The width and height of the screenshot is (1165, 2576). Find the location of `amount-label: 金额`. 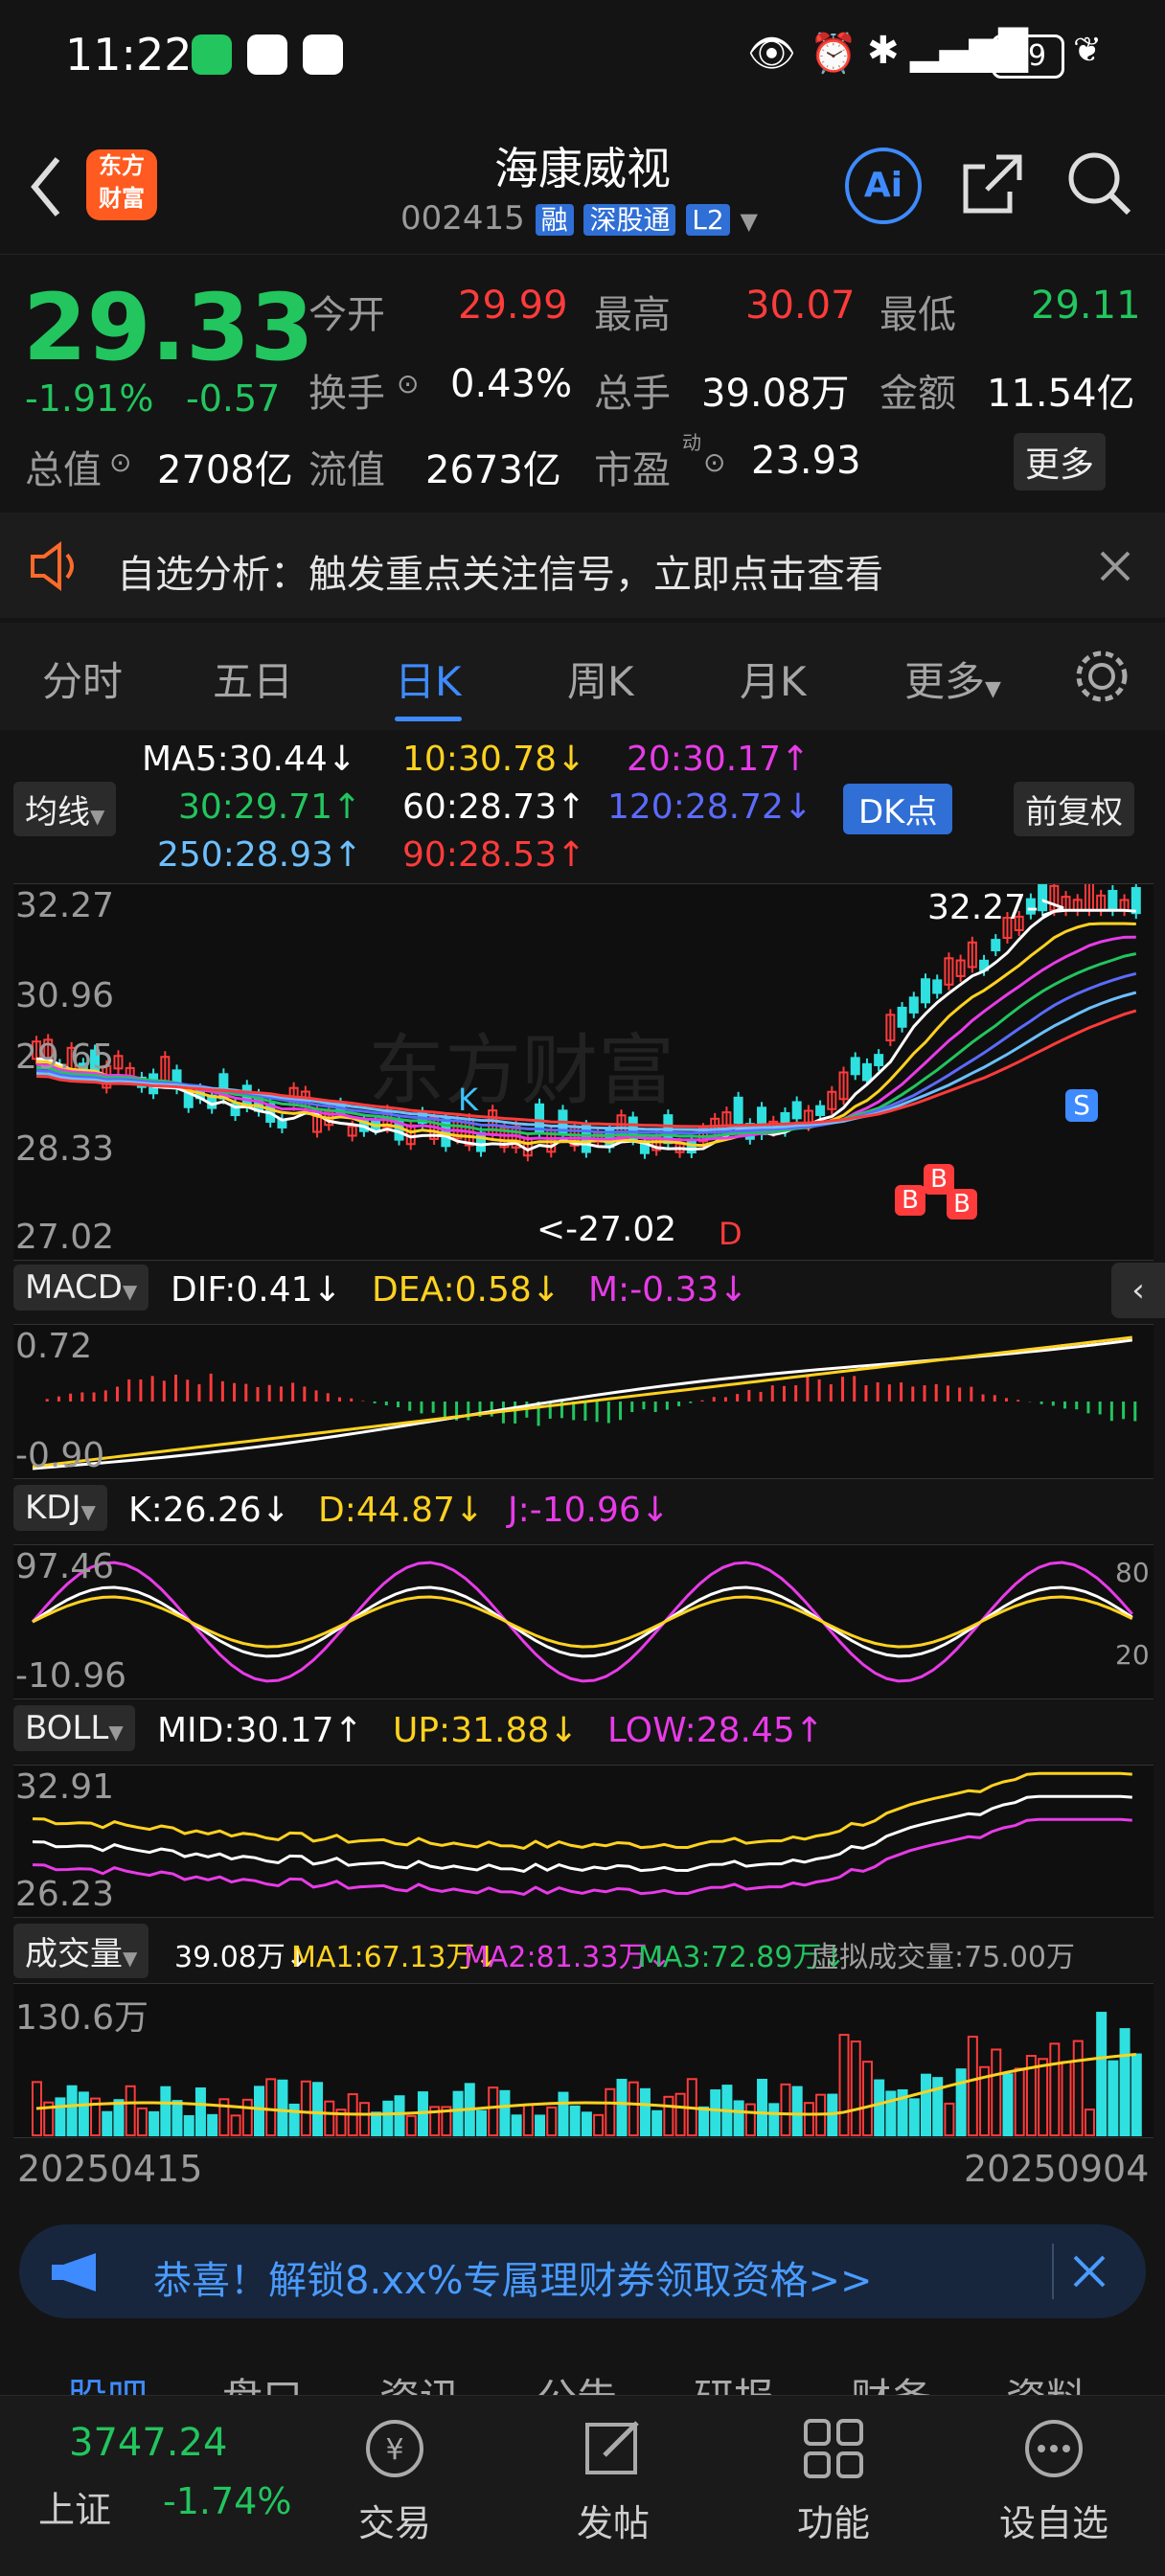

amount-label: 金额 is located at coordinates (918, 394).